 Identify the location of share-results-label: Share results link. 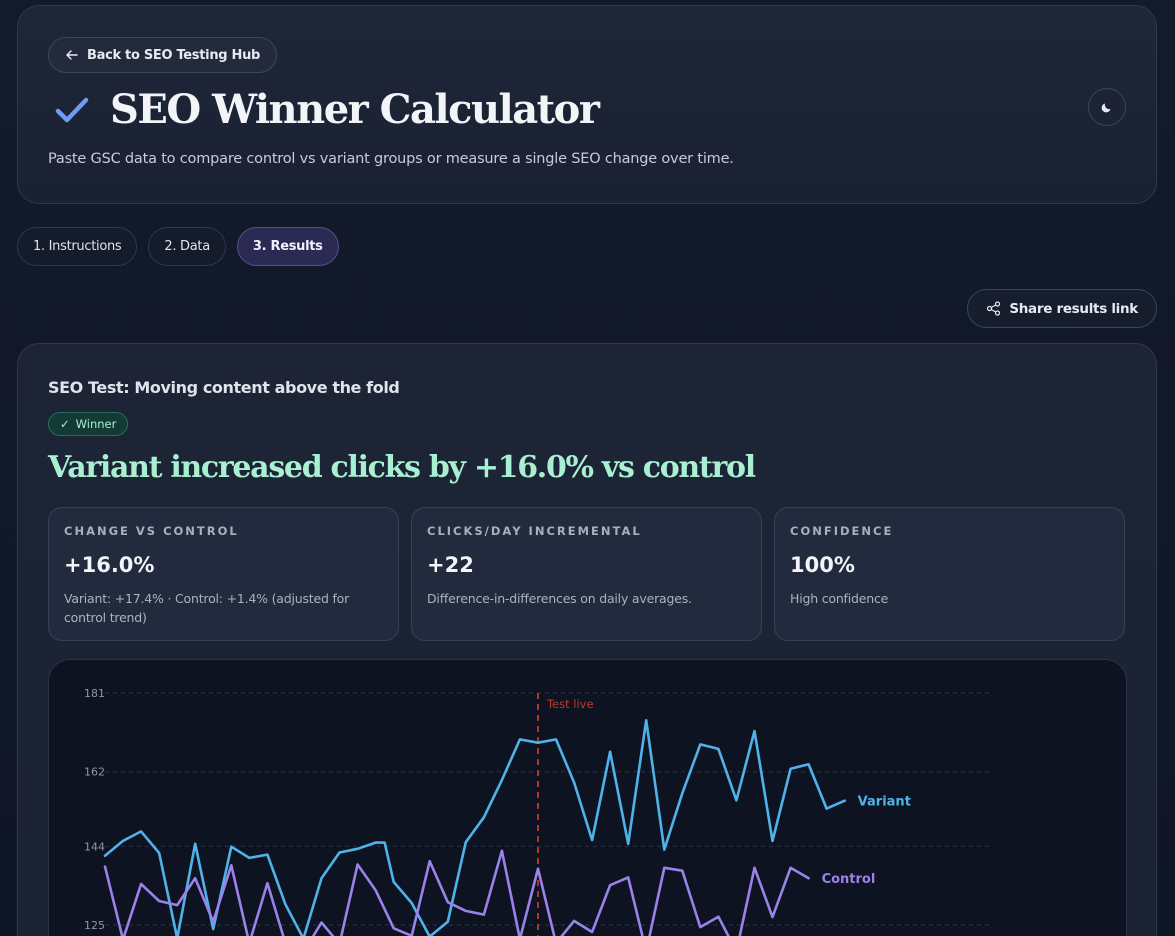
(1073, 308).